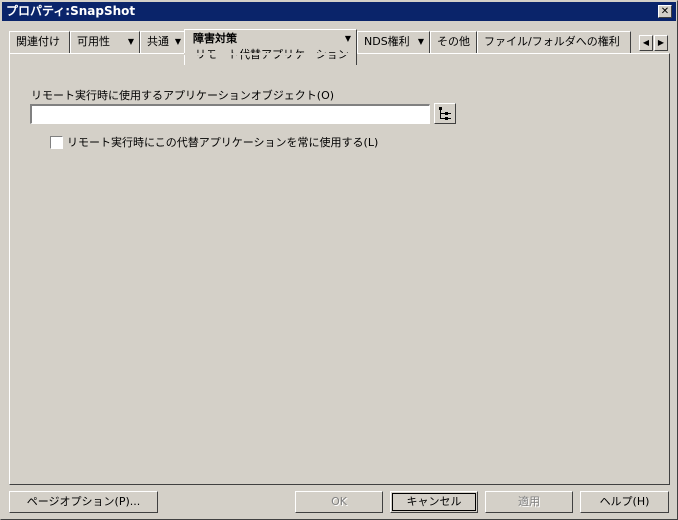  I want to click on tab-fault-tolerance: 障害対策 ▼ リモート代替アプリケーション, so click(270, 47).